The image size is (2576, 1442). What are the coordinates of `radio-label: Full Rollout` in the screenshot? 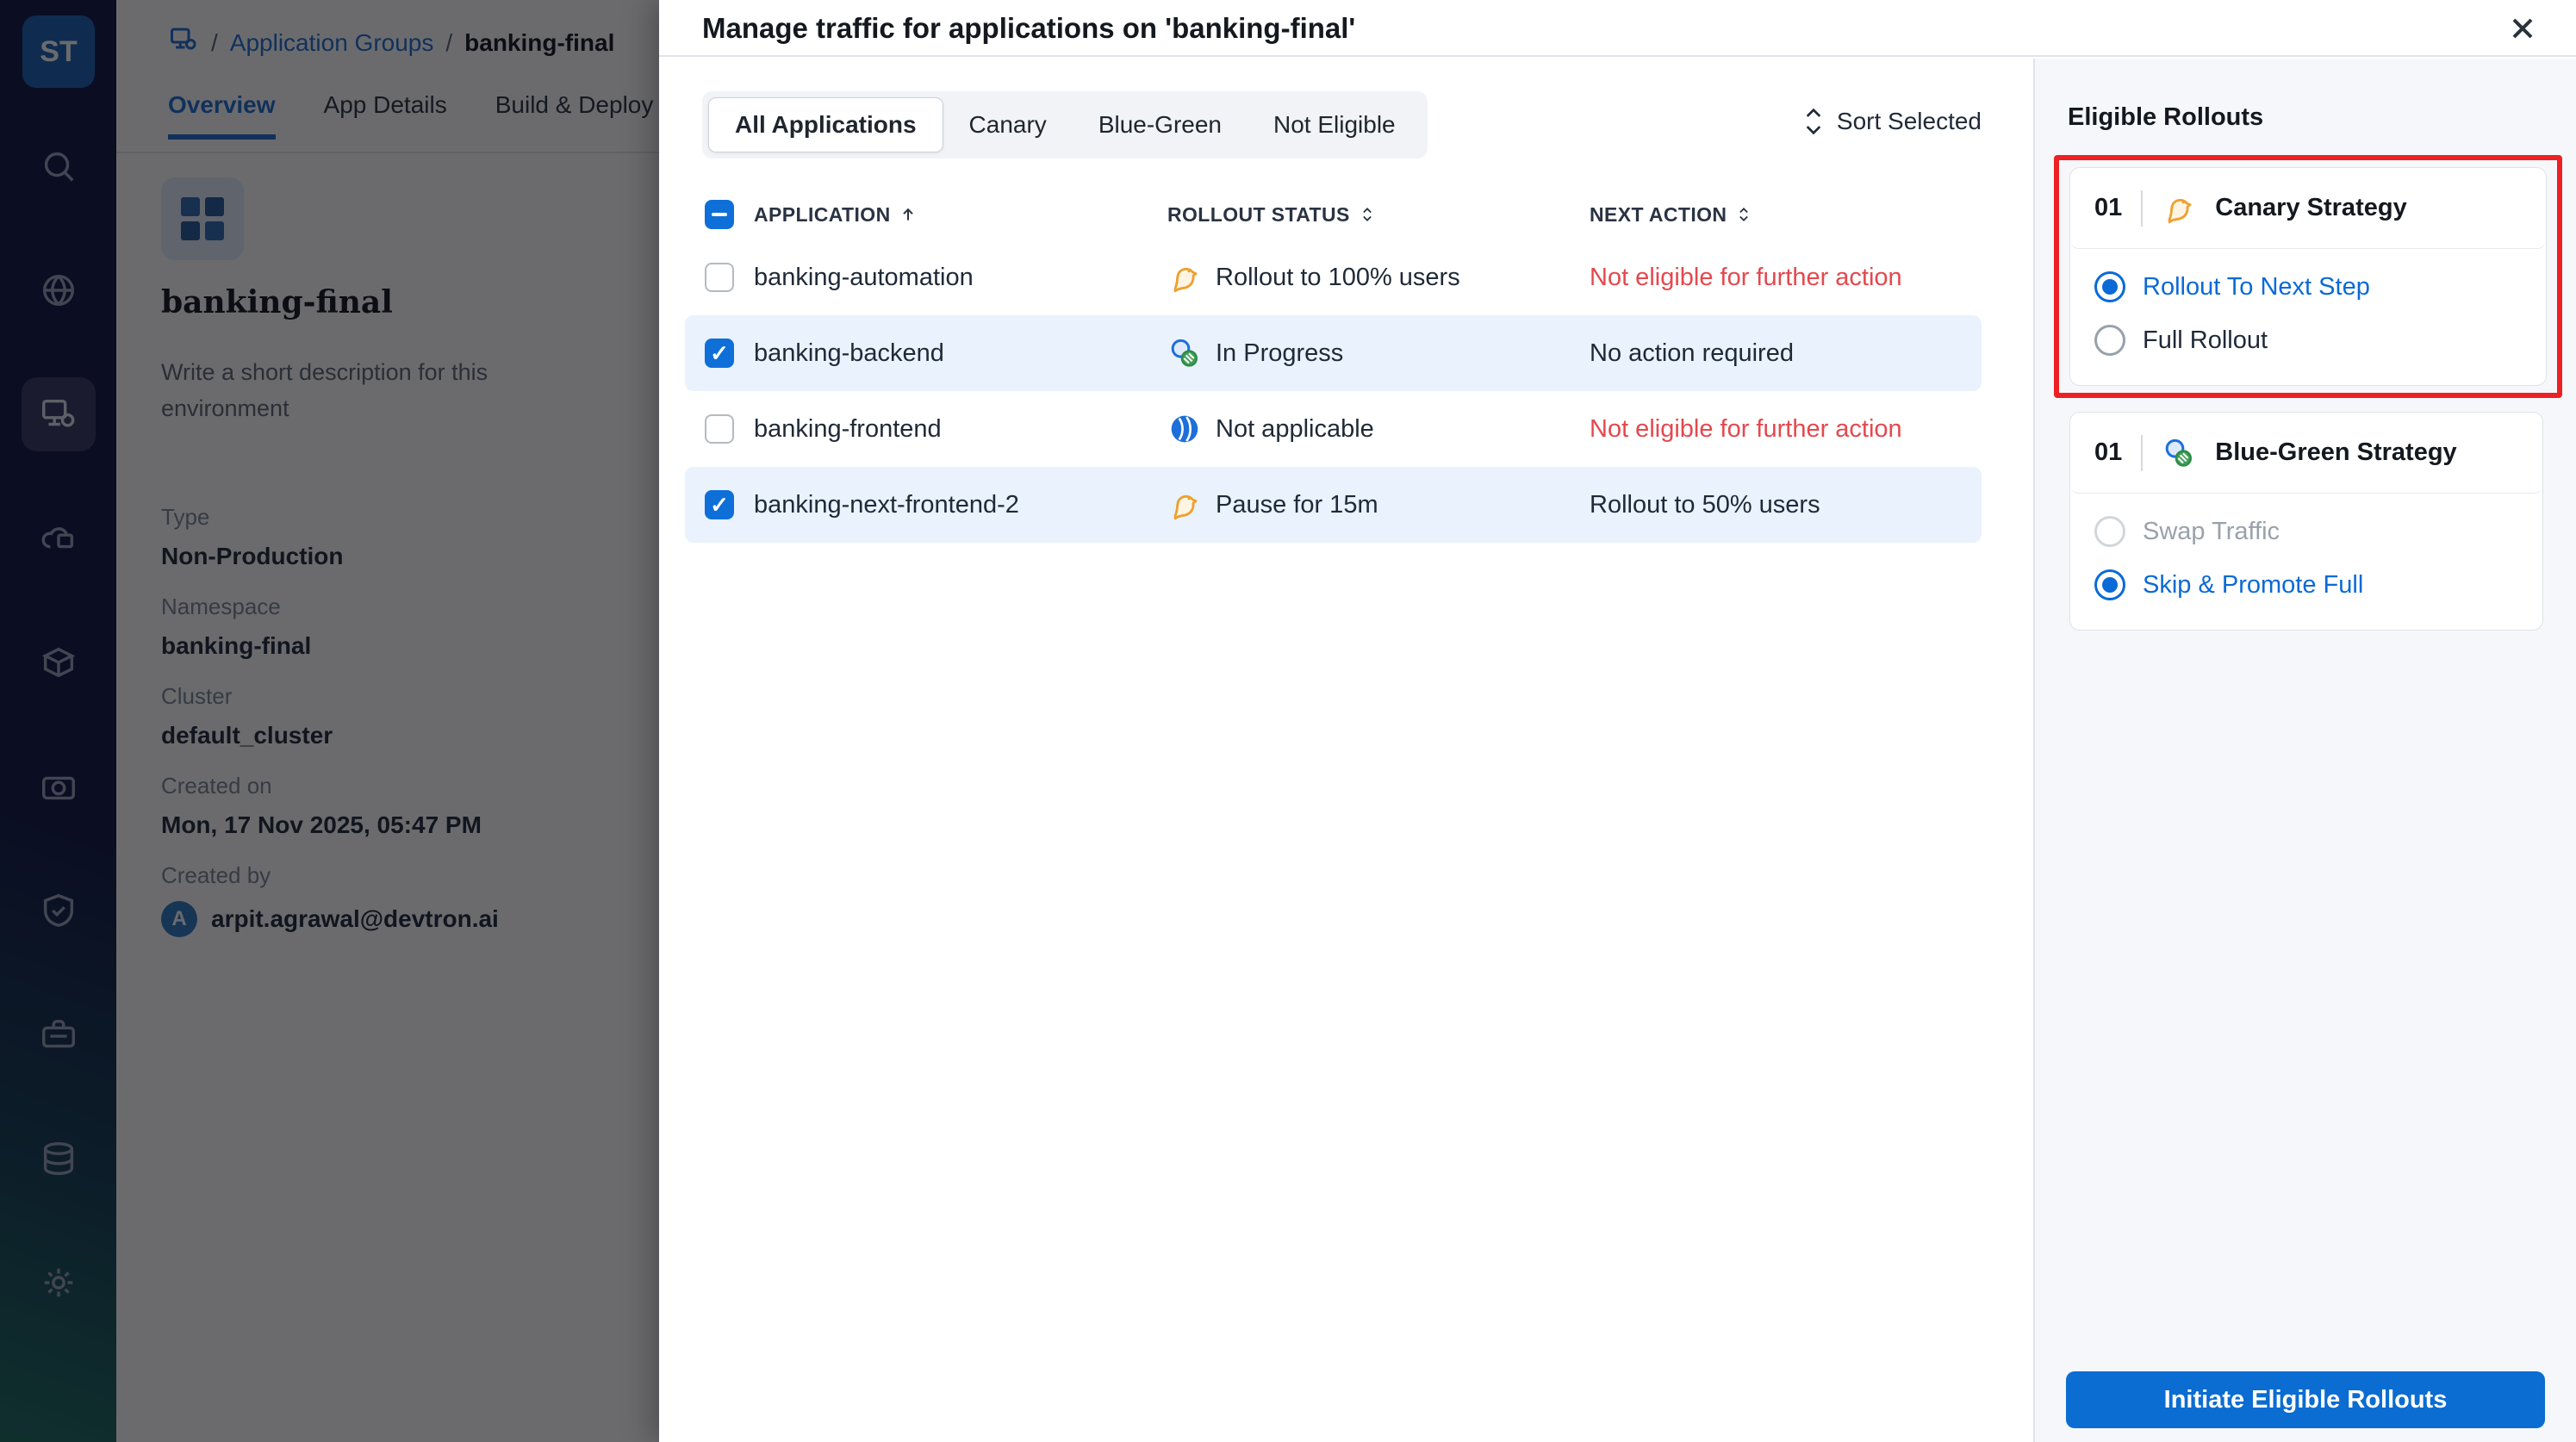 It's located at (2206, 340).